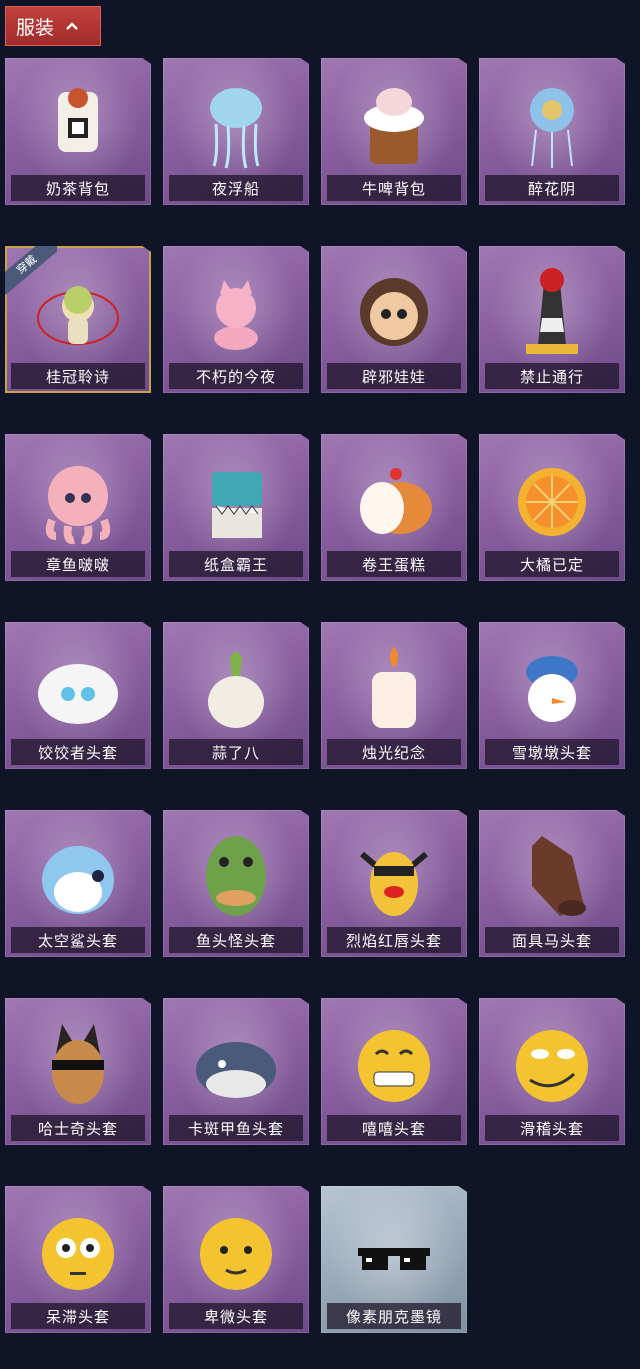  Describe the element at coordinates (35, 27) in the screenshot. I see `category-title: 服装` at that location.